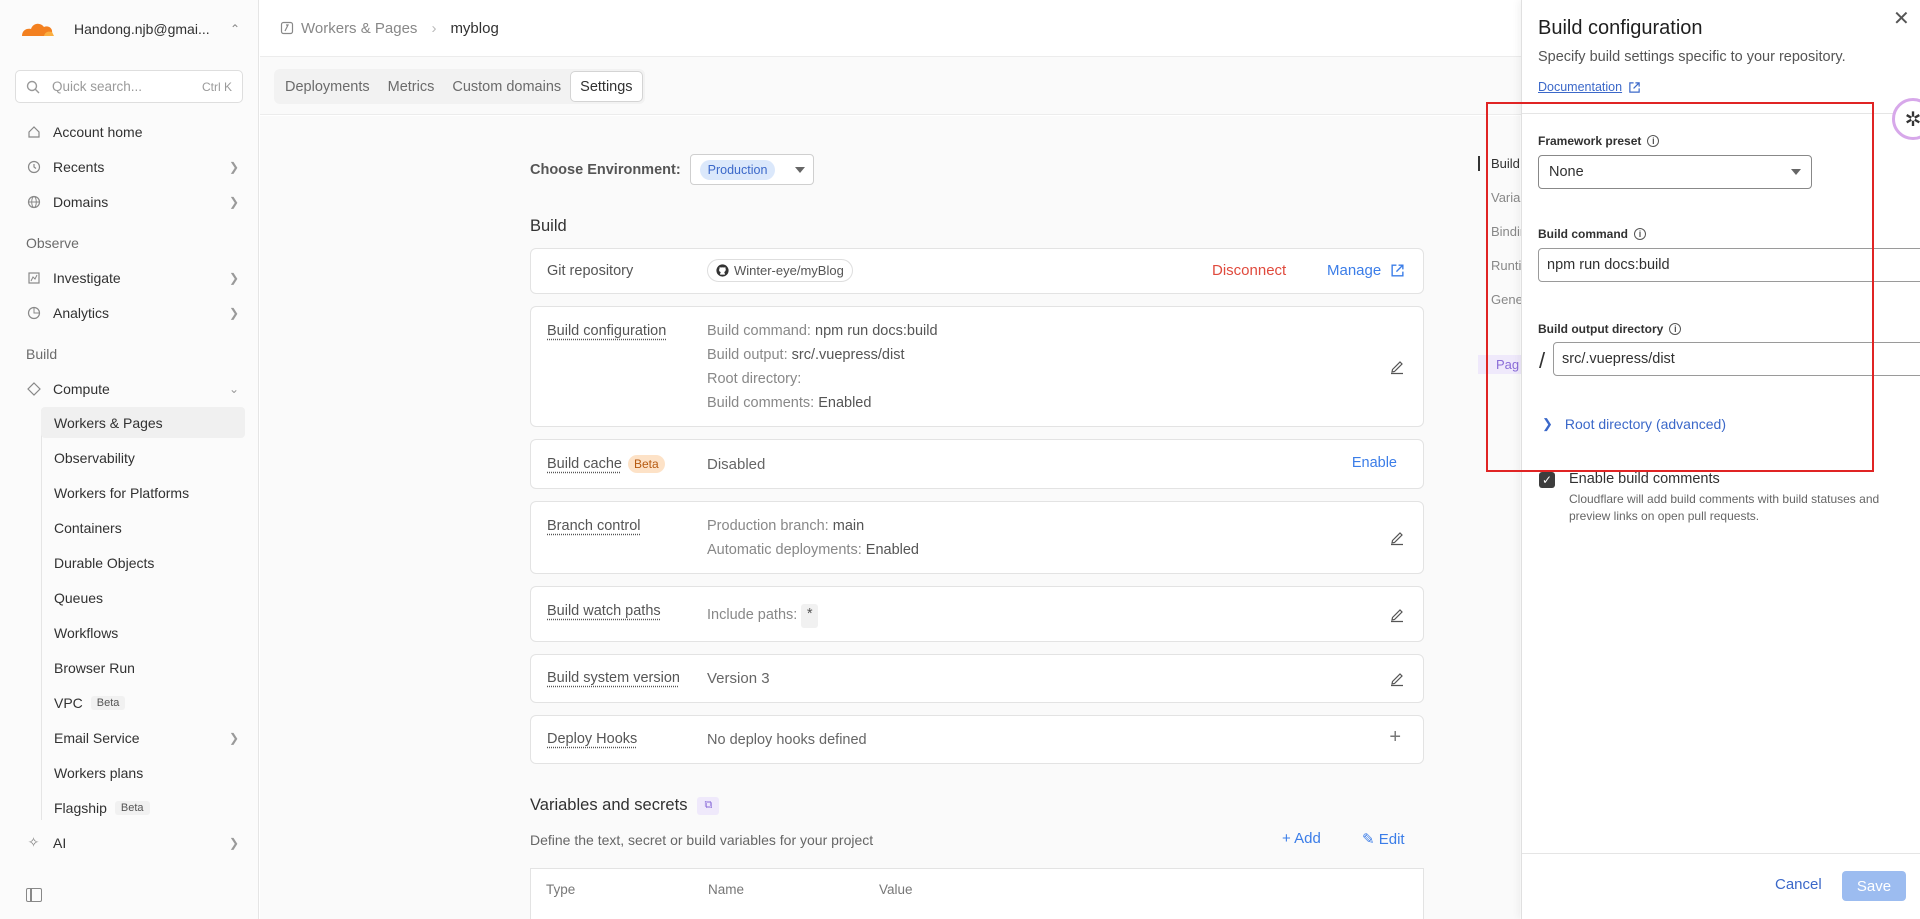 The image size is (1920, 919). What do you see at coordinates (94, 668) in the screenshot?
I see `nav-label: Browser Run` at bounding box center [94, 668].